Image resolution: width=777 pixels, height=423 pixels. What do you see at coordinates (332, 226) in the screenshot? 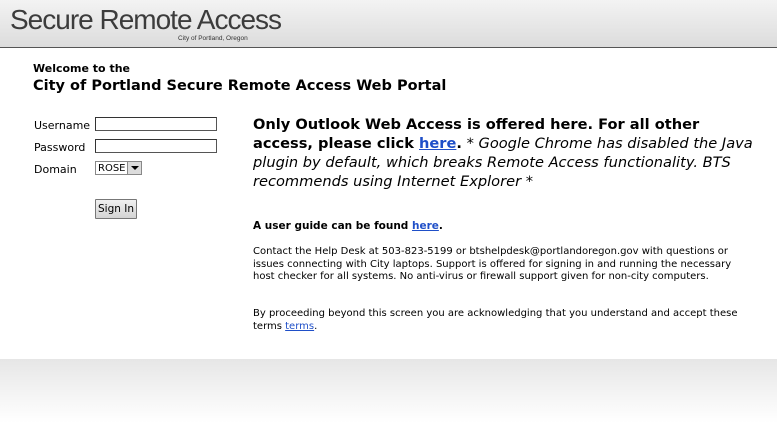
I see `user-guide-text: A user guide can be found` at bounding box center [332, 226].